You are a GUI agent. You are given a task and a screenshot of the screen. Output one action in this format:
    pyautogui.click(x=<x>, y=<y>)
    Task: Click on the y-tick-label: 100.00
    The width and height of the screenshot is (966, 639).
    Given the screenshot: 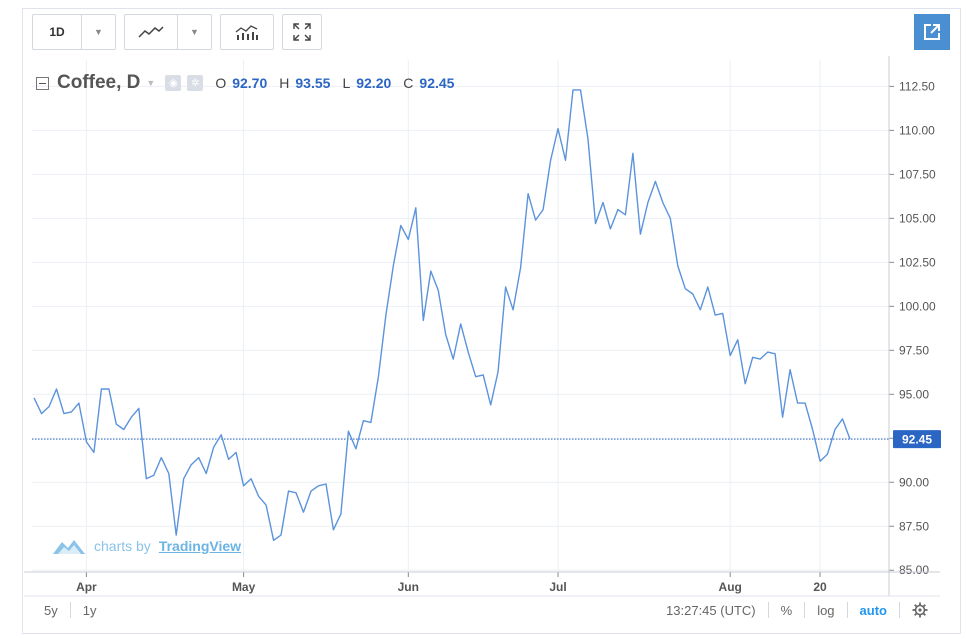 What is the action you would take?
    pyautogui.click(x=917, y=306)
    